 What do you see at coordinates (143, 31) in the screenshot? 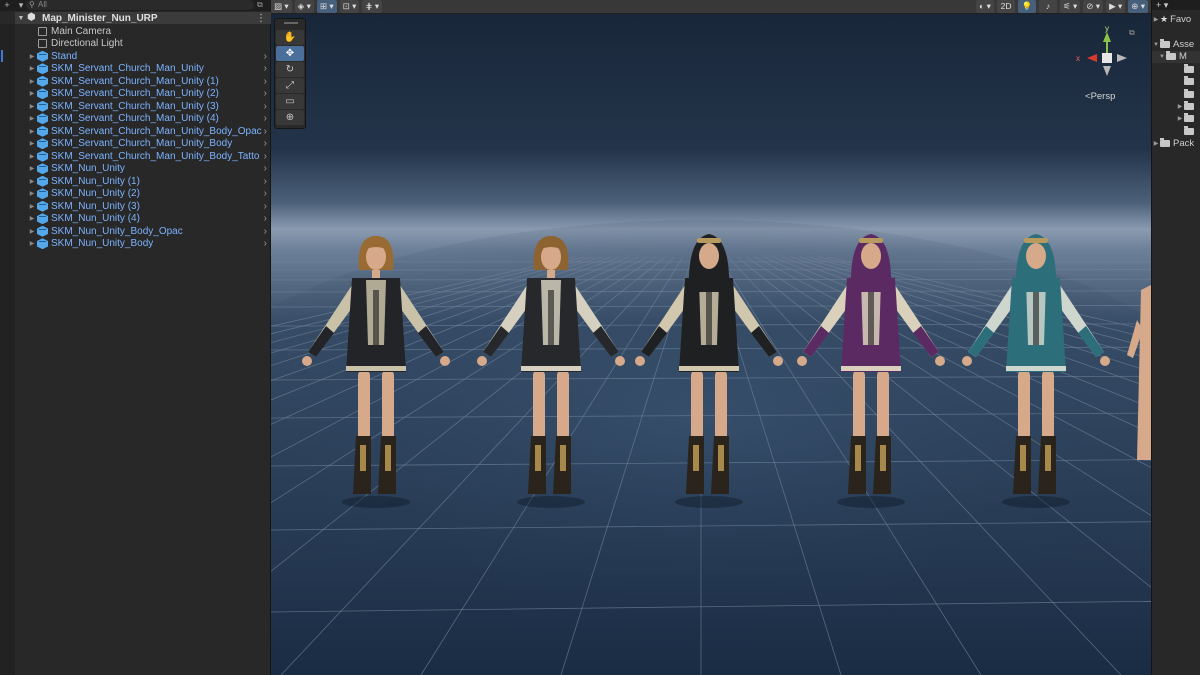
I see `hierarchy-item: Main Camera` at bounding box center [143, 31].